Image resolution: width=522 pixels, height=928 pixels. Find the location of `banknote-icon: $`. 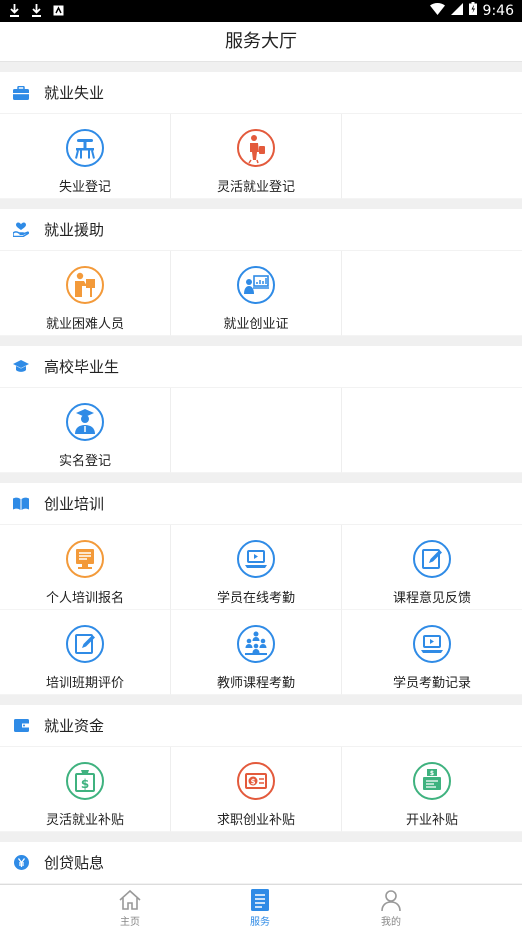

banknote-icon: $ is located at coordinates (256, 781).